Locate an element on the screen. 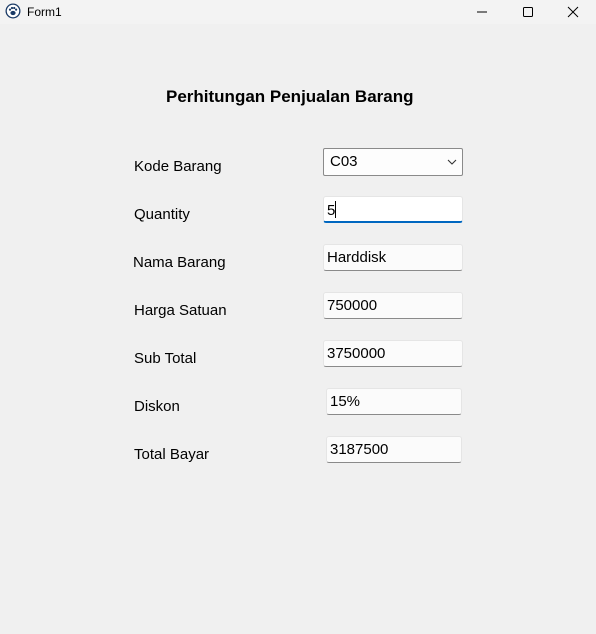  total-bayar-label: Total Bayar is located at coordinates (172, 454).